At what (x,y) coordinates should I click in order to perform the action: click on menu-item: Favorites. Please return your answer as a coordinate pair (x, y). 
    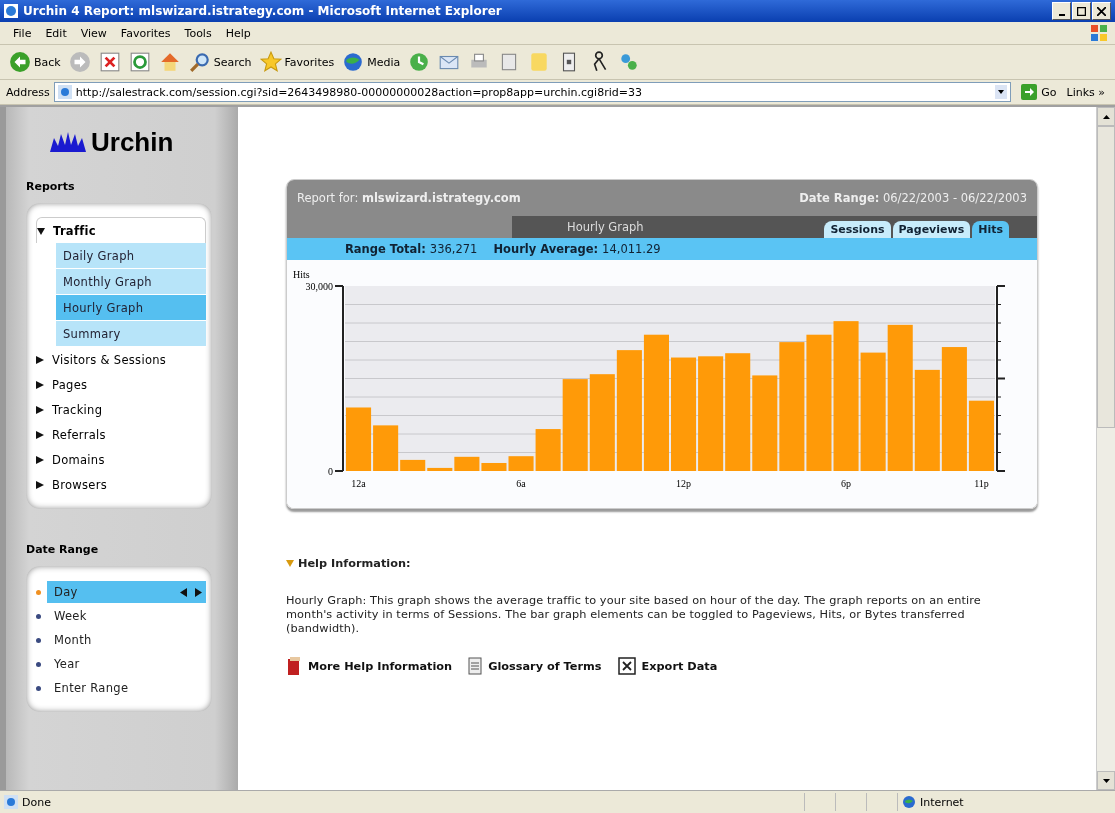
    Looking at the image, I should click on (145, 33).